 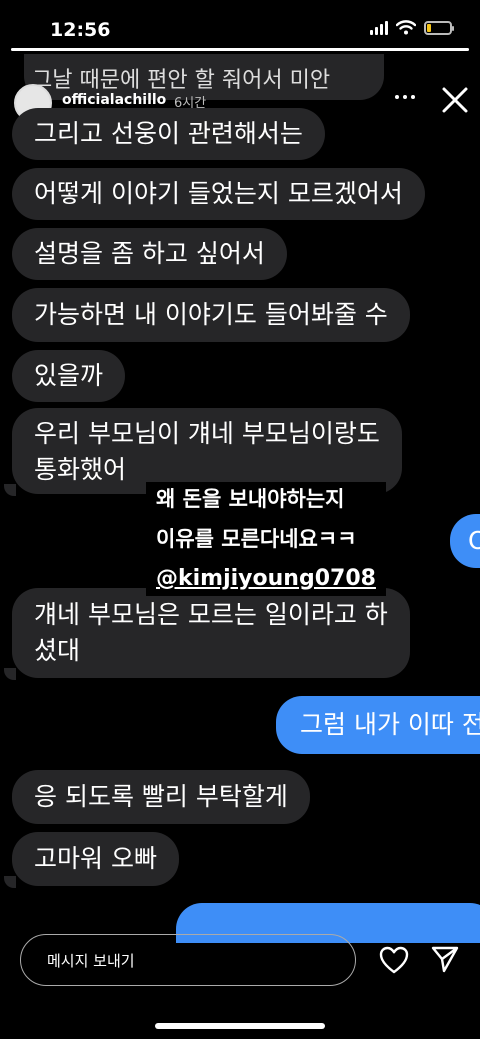 What do you see at coordinates (207, 433) in the screenshot?
I see `message-text: 우리 부모님이 걔네 부모님이랑도` at bounding box center [207, 433].